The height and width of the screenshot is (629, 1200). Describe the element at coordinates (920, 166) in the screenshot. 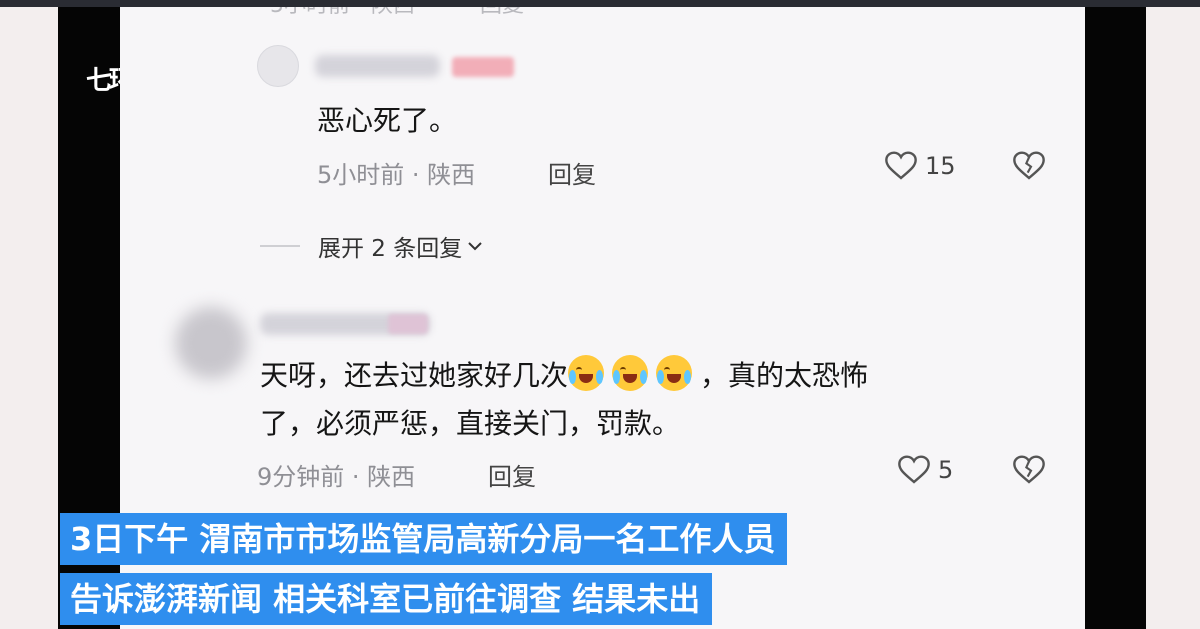

I see `comment1-like-button: 15` at that location.